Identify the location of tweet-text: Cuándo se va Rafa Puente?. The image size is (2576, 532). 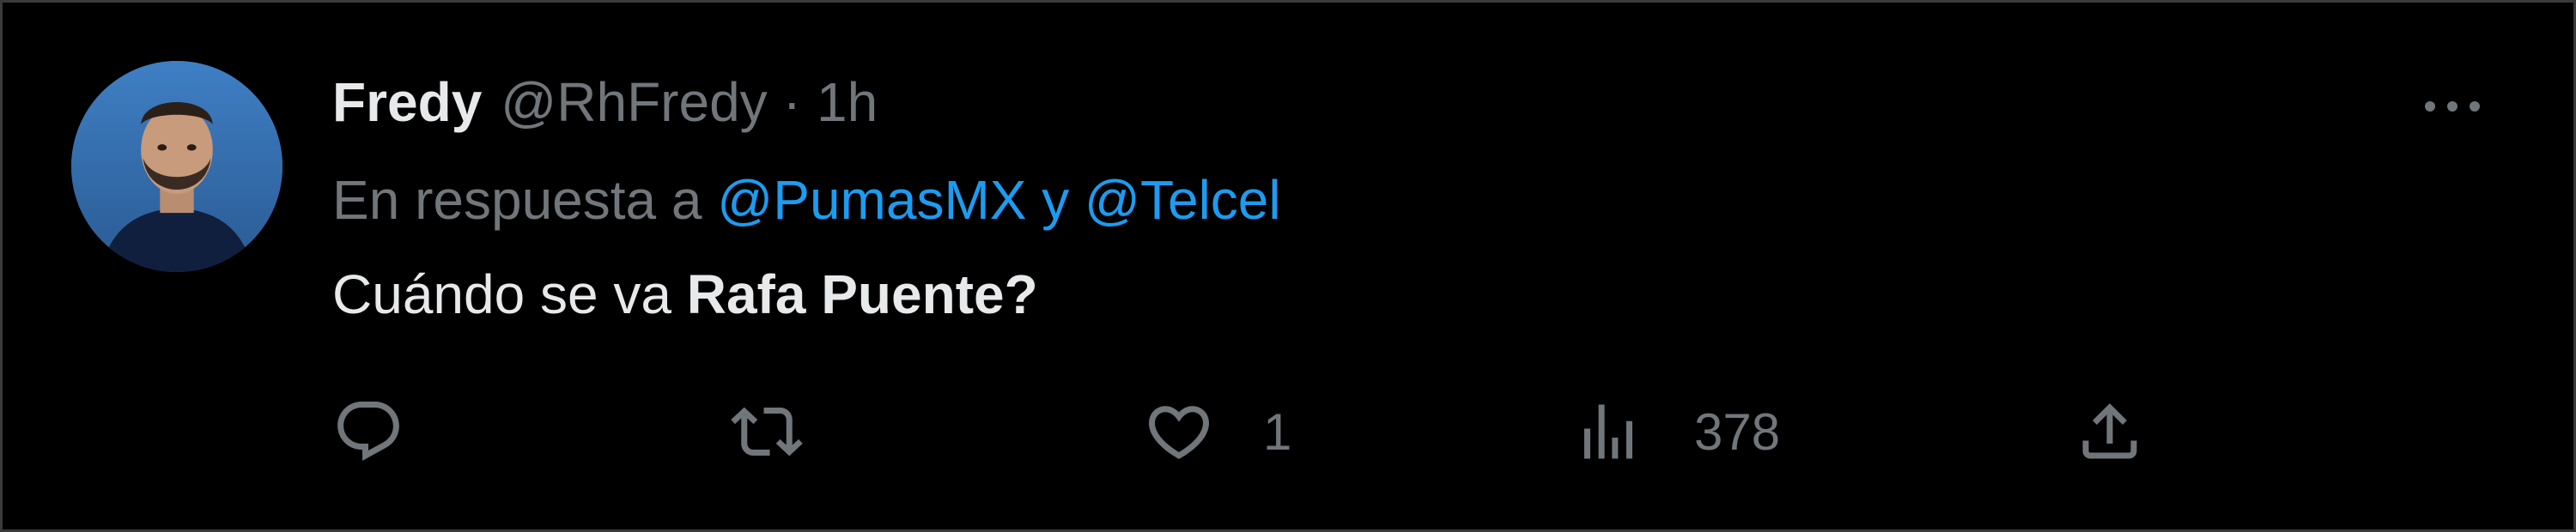
(685, 294).